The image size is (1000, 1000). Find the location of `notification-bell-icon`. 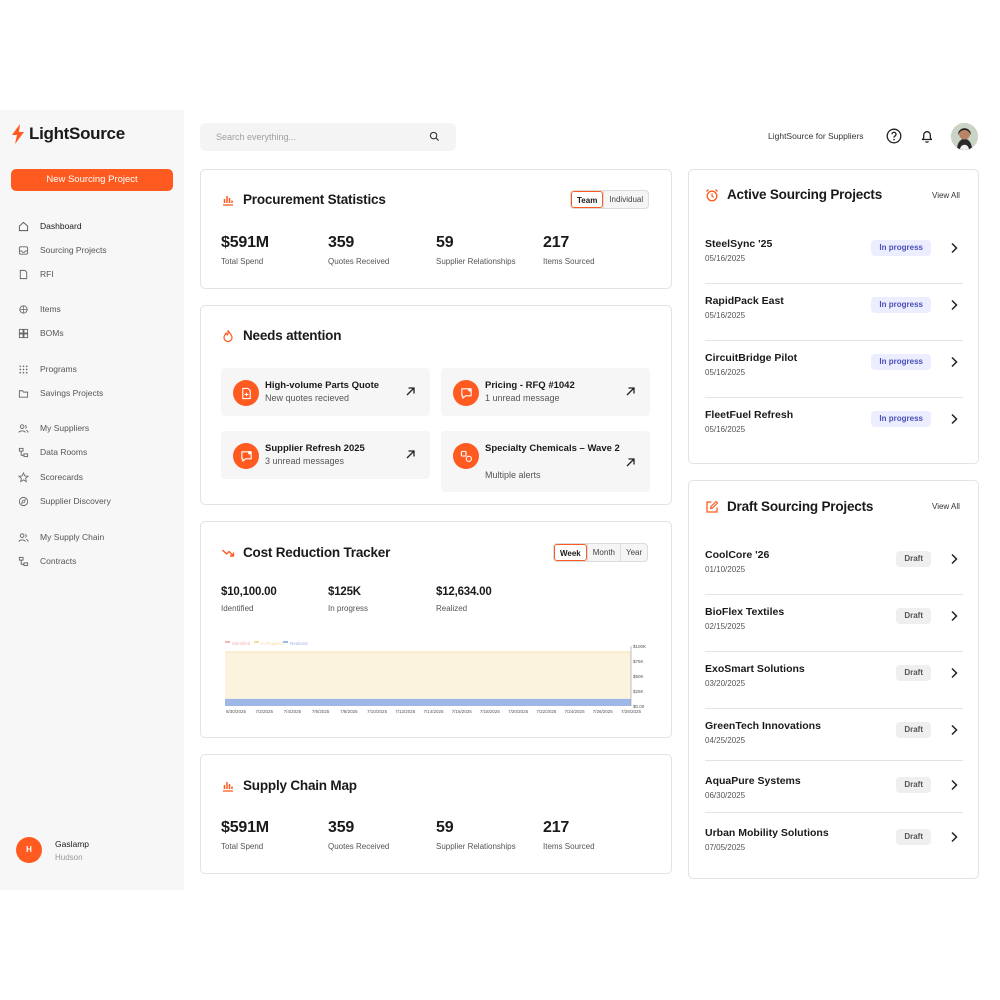

notification-bell-icon is located at coordinates (927, 136).